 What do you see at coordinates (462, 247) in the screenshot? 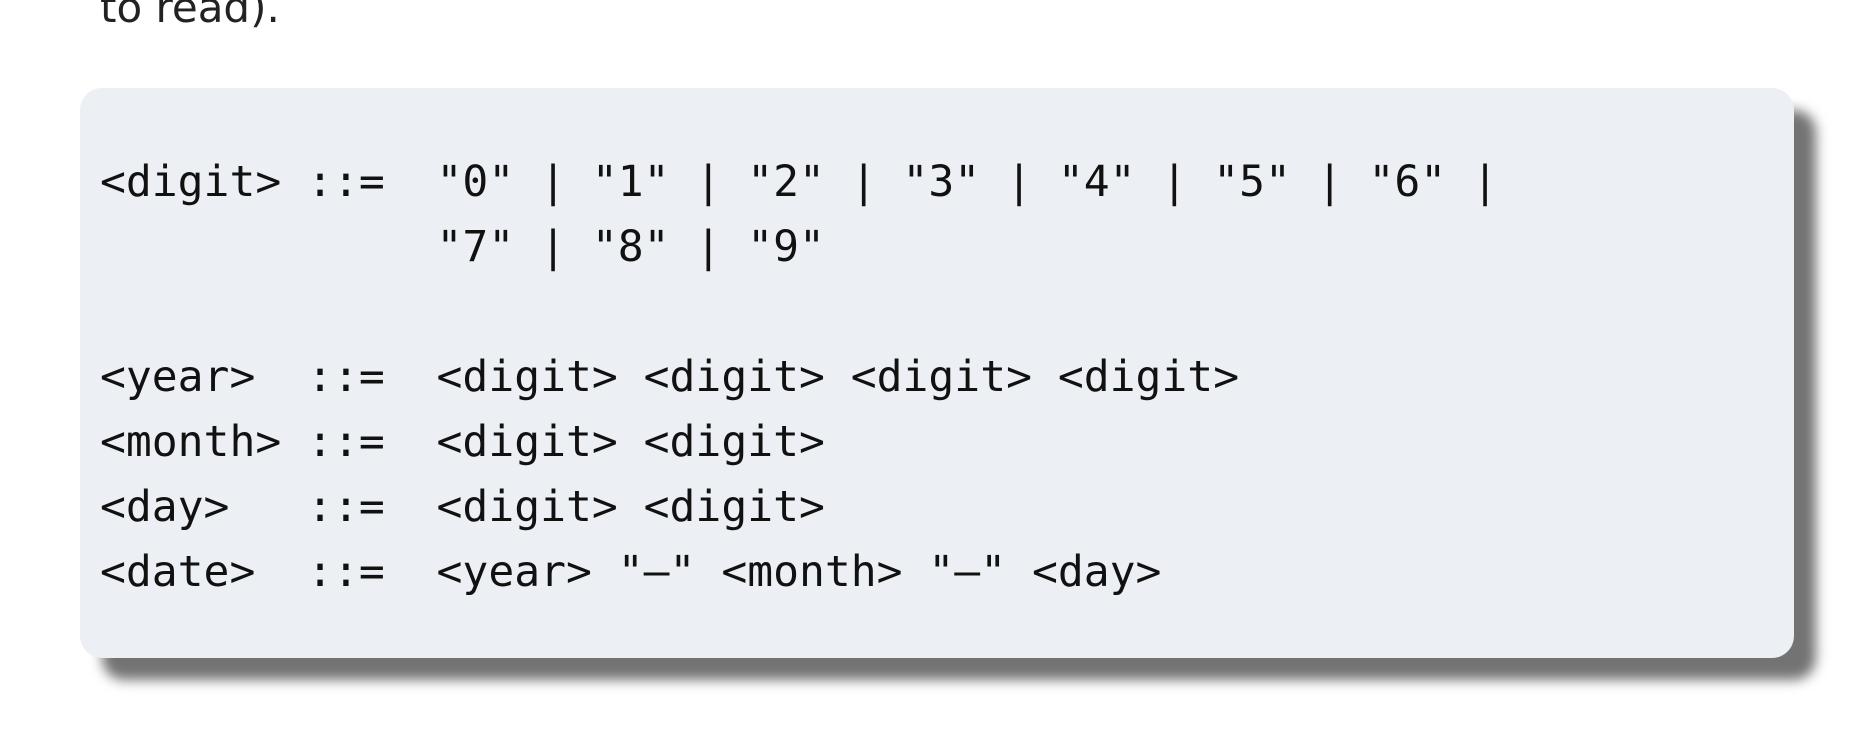
I see `grammar-line-digit-continued: "7" | "8" | "9"` at bounding box center [462, 247].